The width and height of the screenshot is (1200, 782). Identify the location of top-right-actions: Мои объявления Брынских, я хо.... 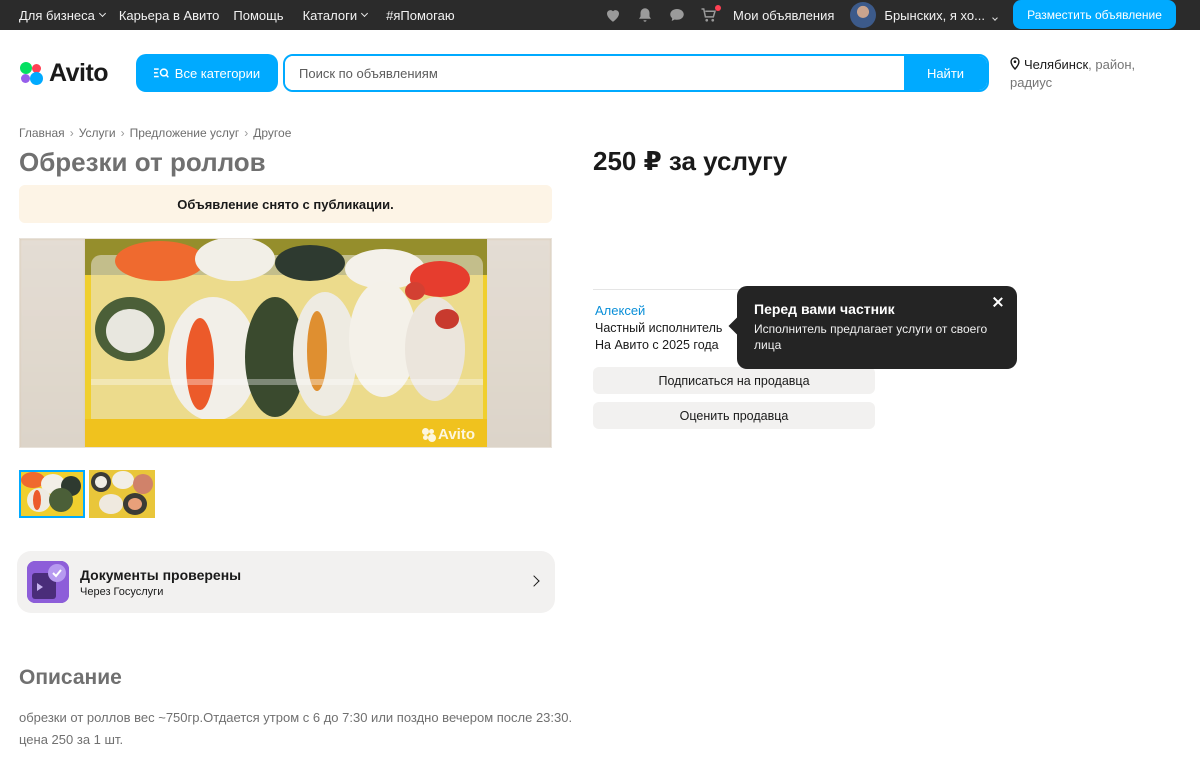
(800, 15).